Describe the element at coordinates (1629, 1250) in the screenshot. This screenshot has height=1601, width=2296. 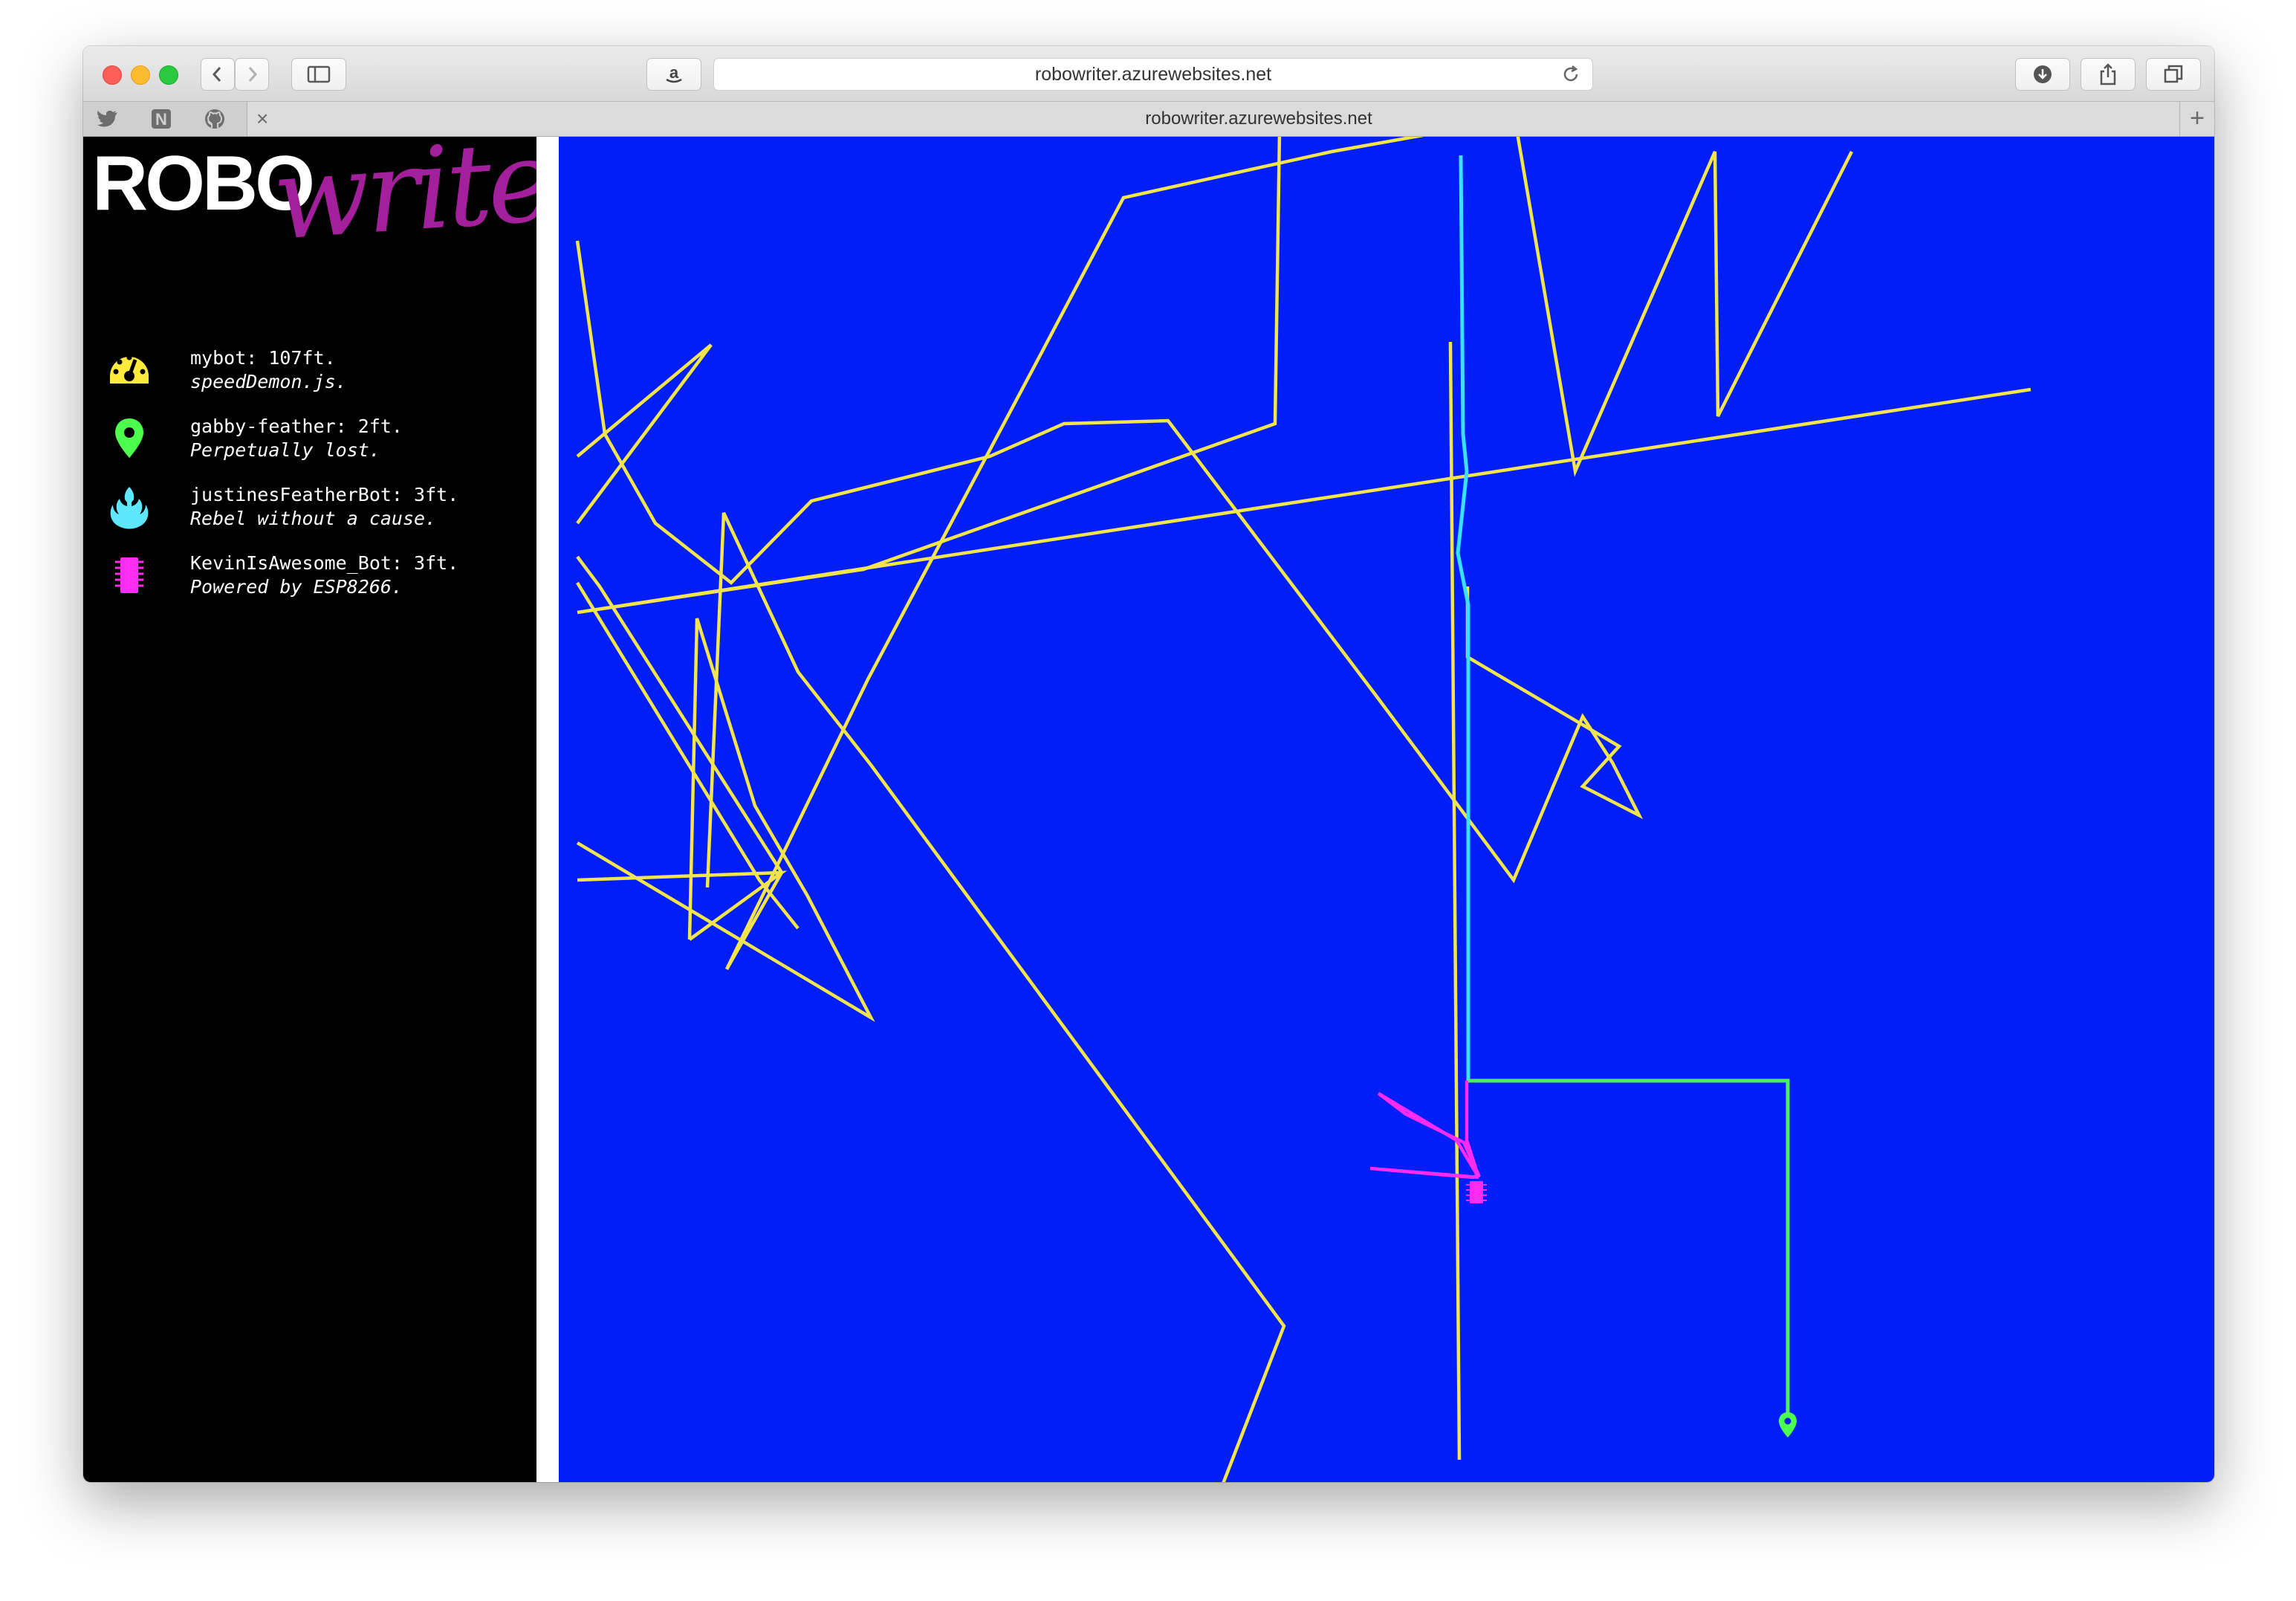
I see `path-gabby-feather` at that location.